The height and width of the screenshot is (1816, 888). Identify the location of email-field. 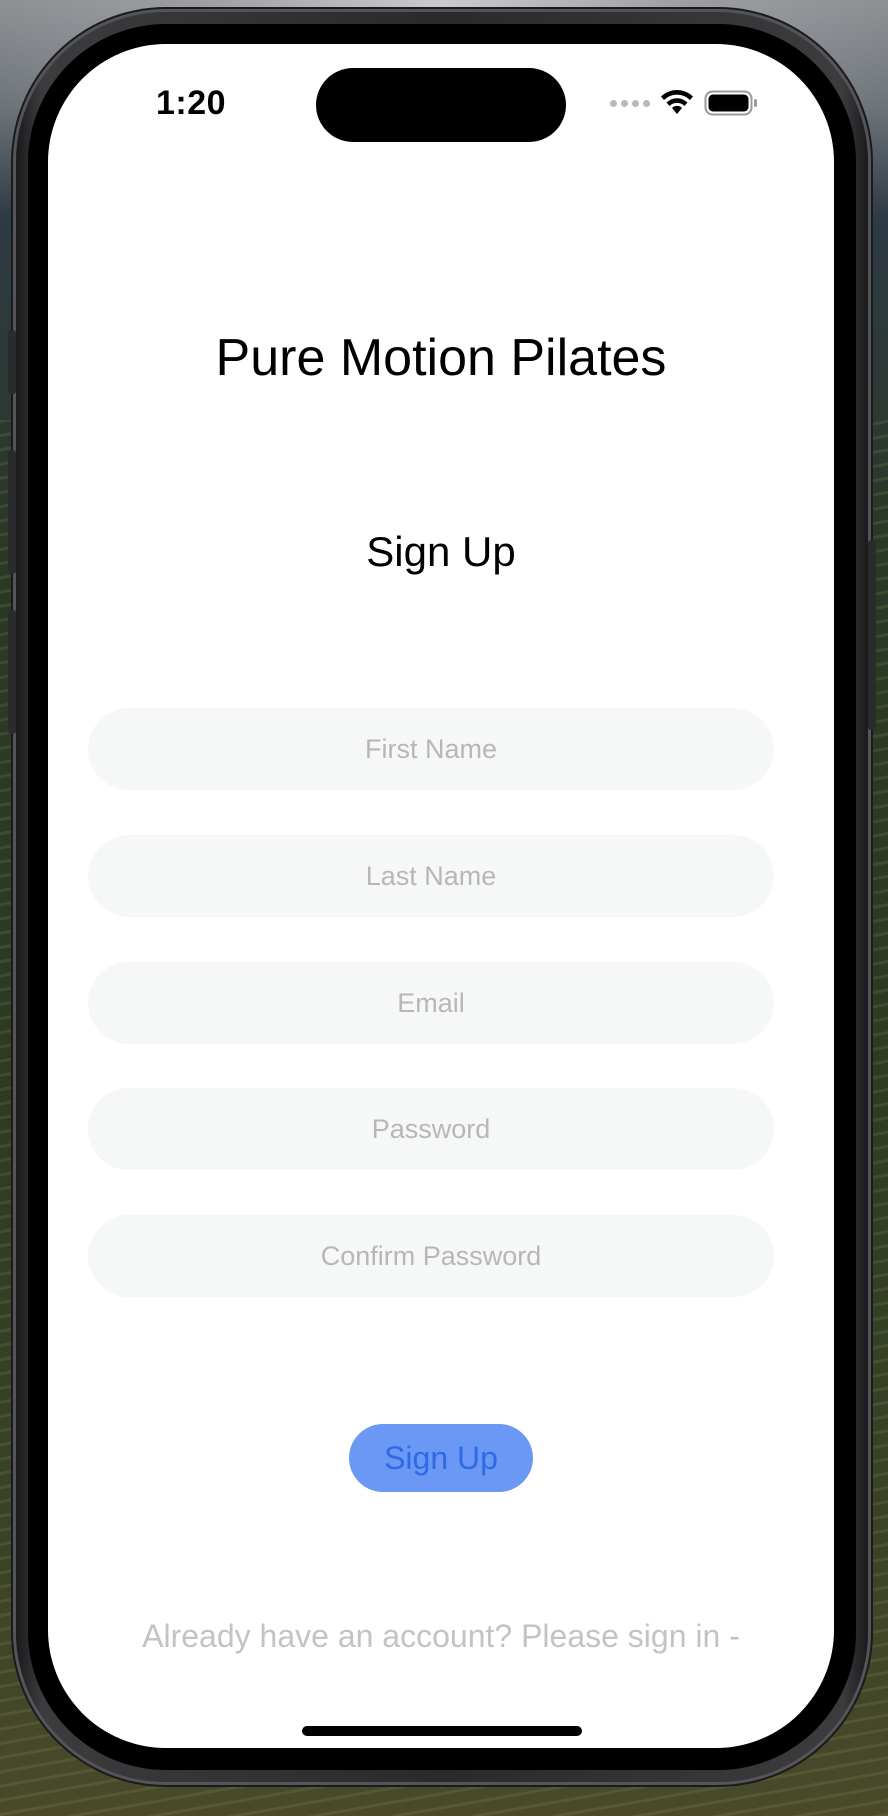
(431, 1003).